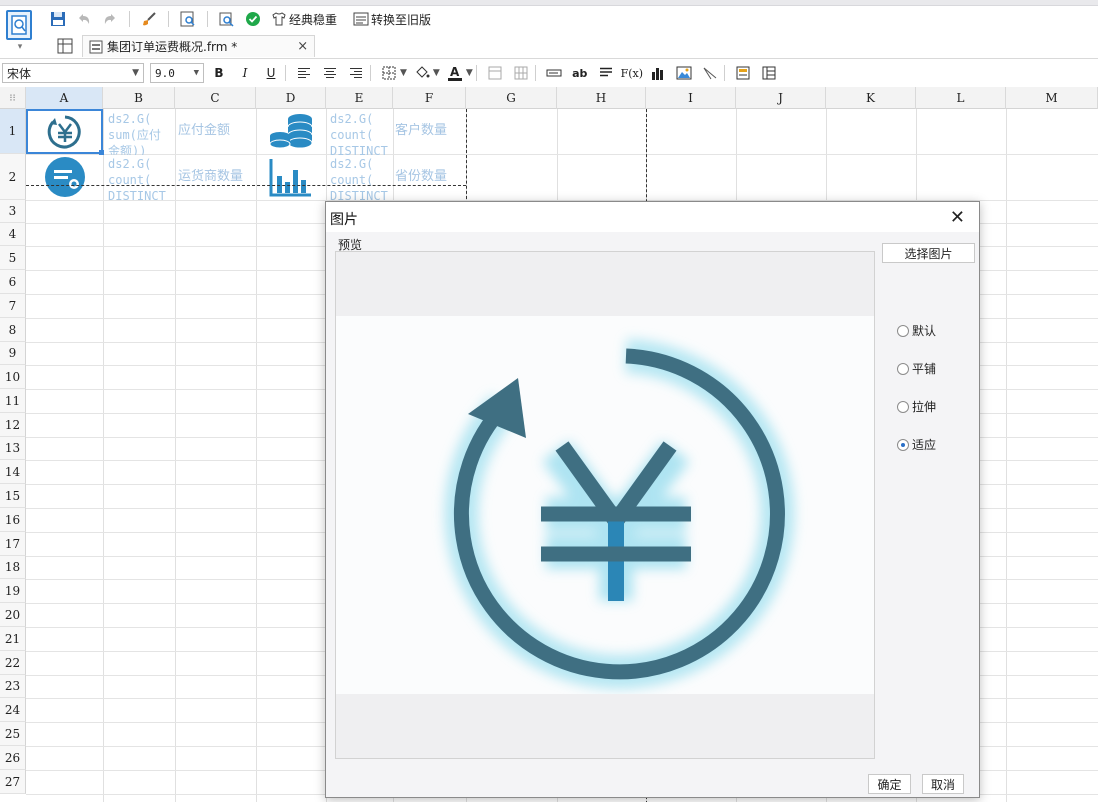 The image size is (1098, 802). What do you see at coordinates (658, 73) in the screenshot?
I see `insert-chart-button` at bounding box center [658, 73].